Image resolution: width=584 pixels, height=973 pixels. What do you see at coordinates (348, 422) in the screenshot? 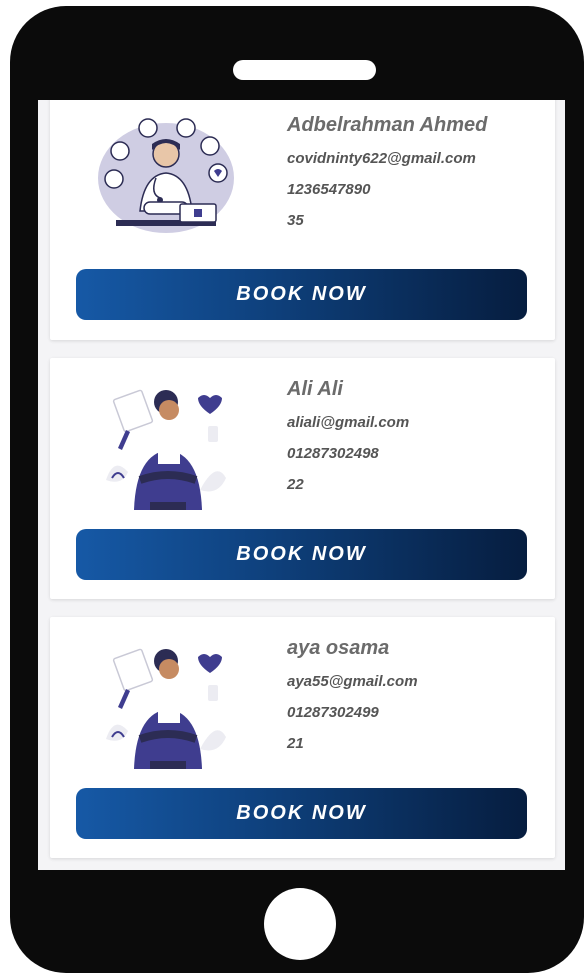
I see `doctor-email: aliali@gmail.com` at bounding box center [348, 422].